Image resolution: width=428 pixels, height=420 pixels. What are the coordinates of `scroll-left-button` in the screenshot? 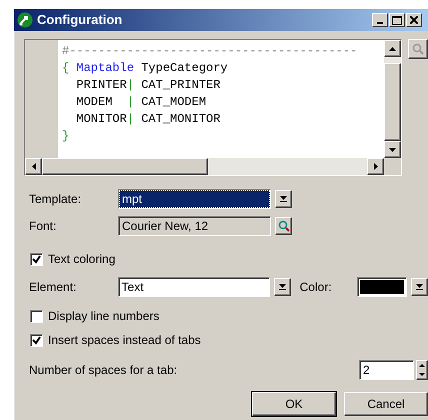 It's located at (33, 166).